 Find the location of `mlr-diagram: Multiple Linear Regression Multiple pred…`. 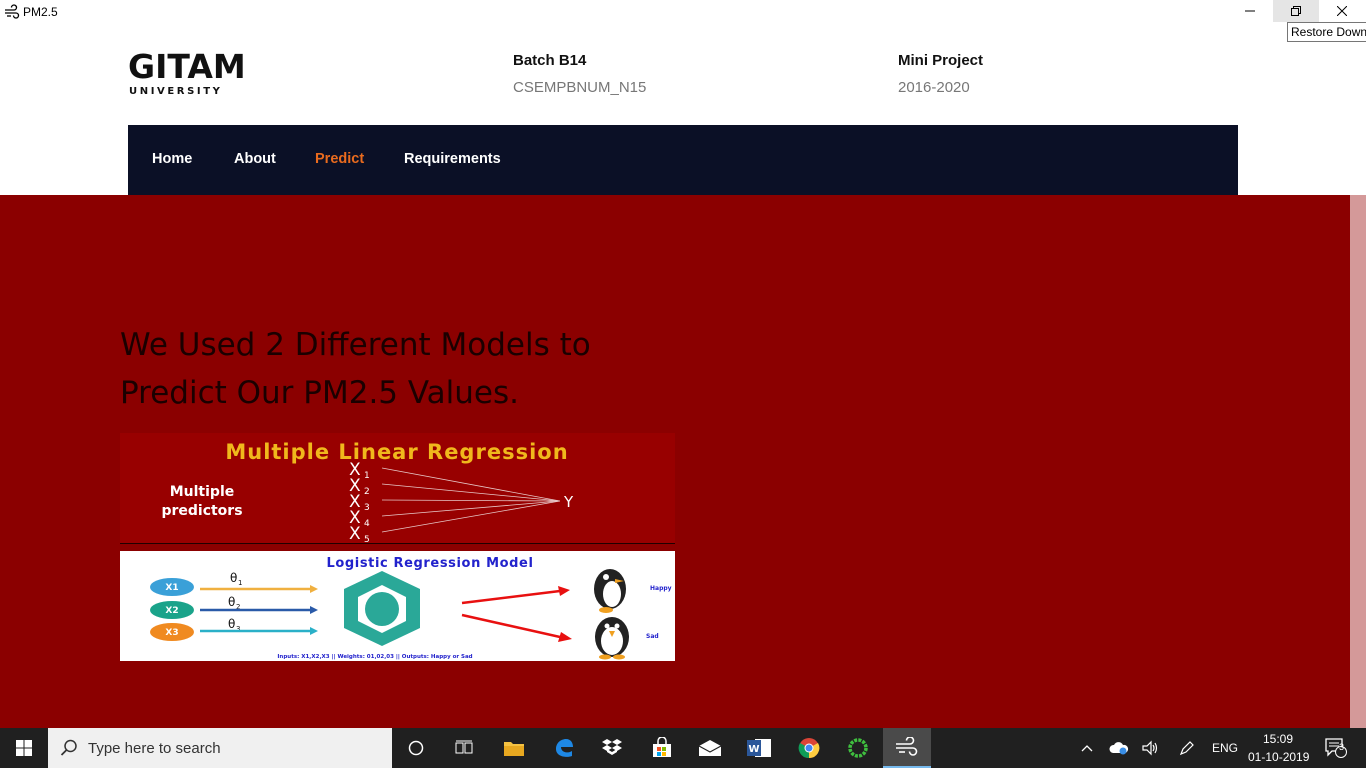

mlr-diagram: Multiple Linear Regression Multiple pred… is located at coordinates (397, 489).